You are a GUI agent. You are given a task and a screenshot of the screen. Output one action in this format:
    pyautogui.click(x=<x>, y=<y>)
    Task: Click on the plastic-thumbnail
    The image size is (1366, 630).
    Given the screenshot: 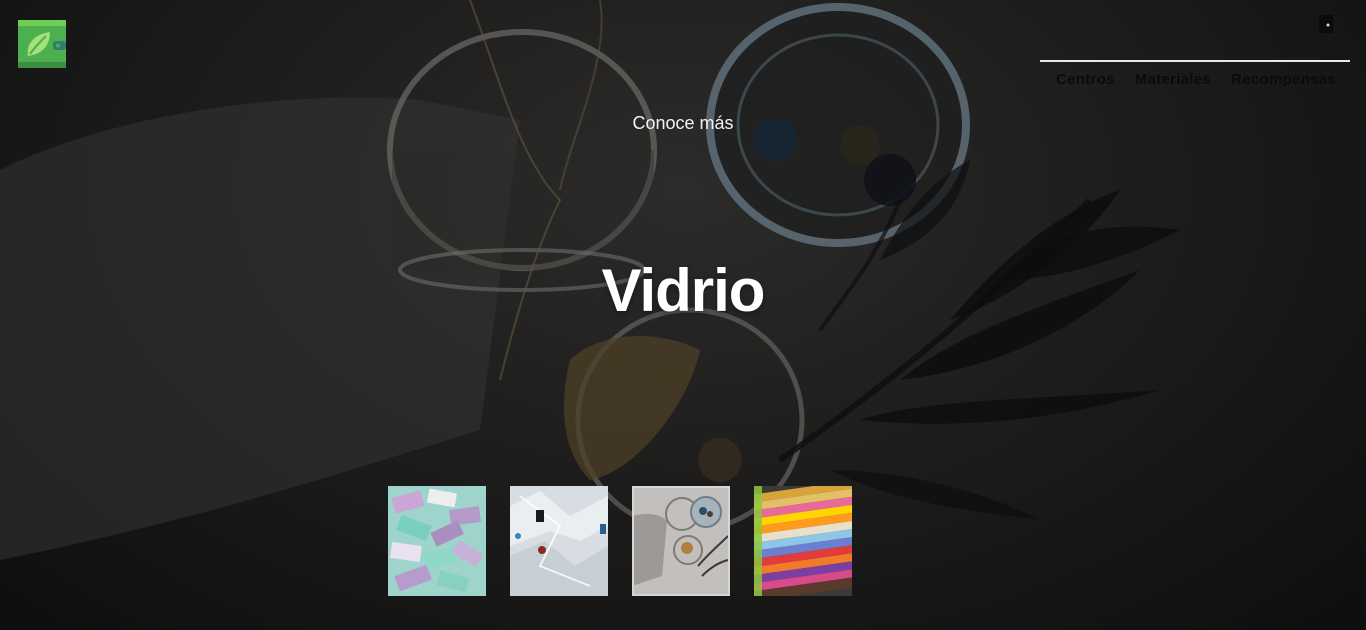 What is the action you would take?
    pyautogui.click(x=559, y=541)
    